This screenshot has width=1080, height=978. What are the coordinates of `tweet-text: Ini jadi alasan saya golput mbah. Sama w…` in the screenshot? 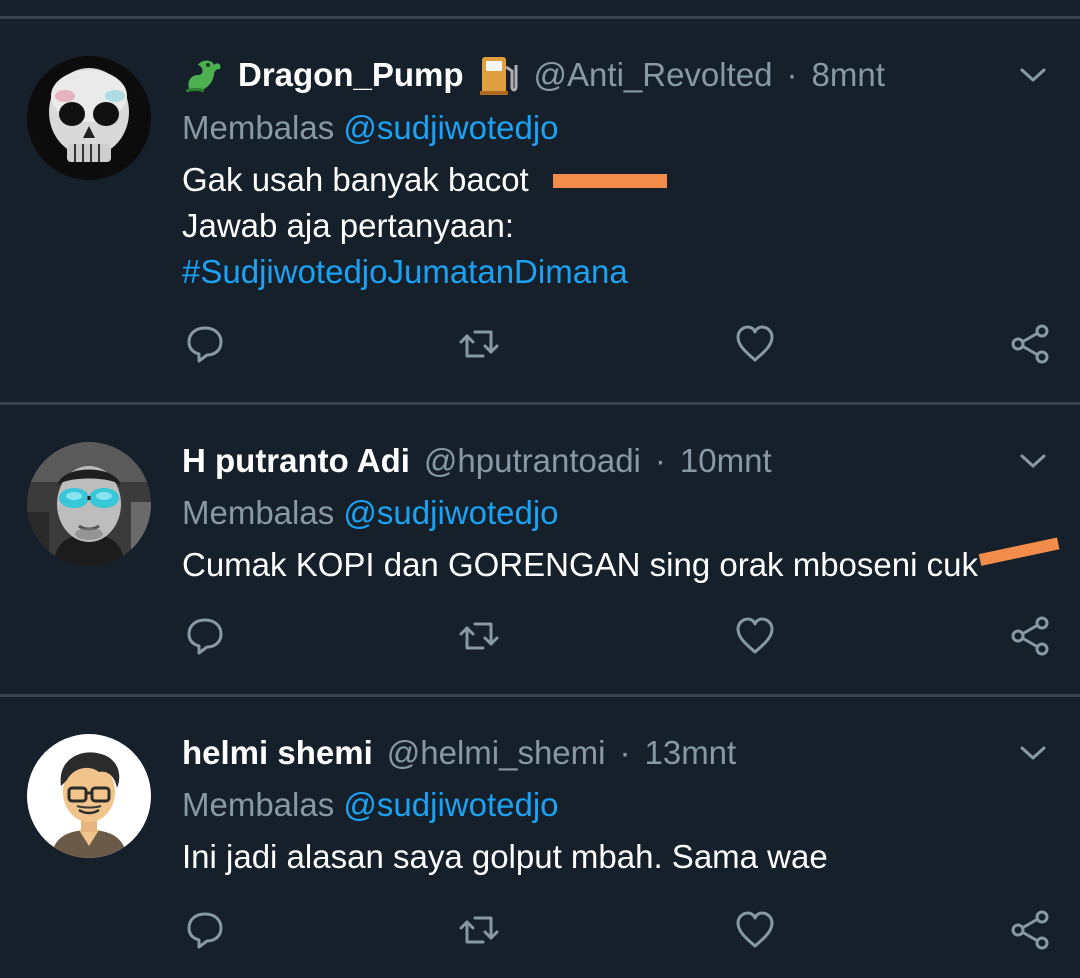 It's located at (505, 857).